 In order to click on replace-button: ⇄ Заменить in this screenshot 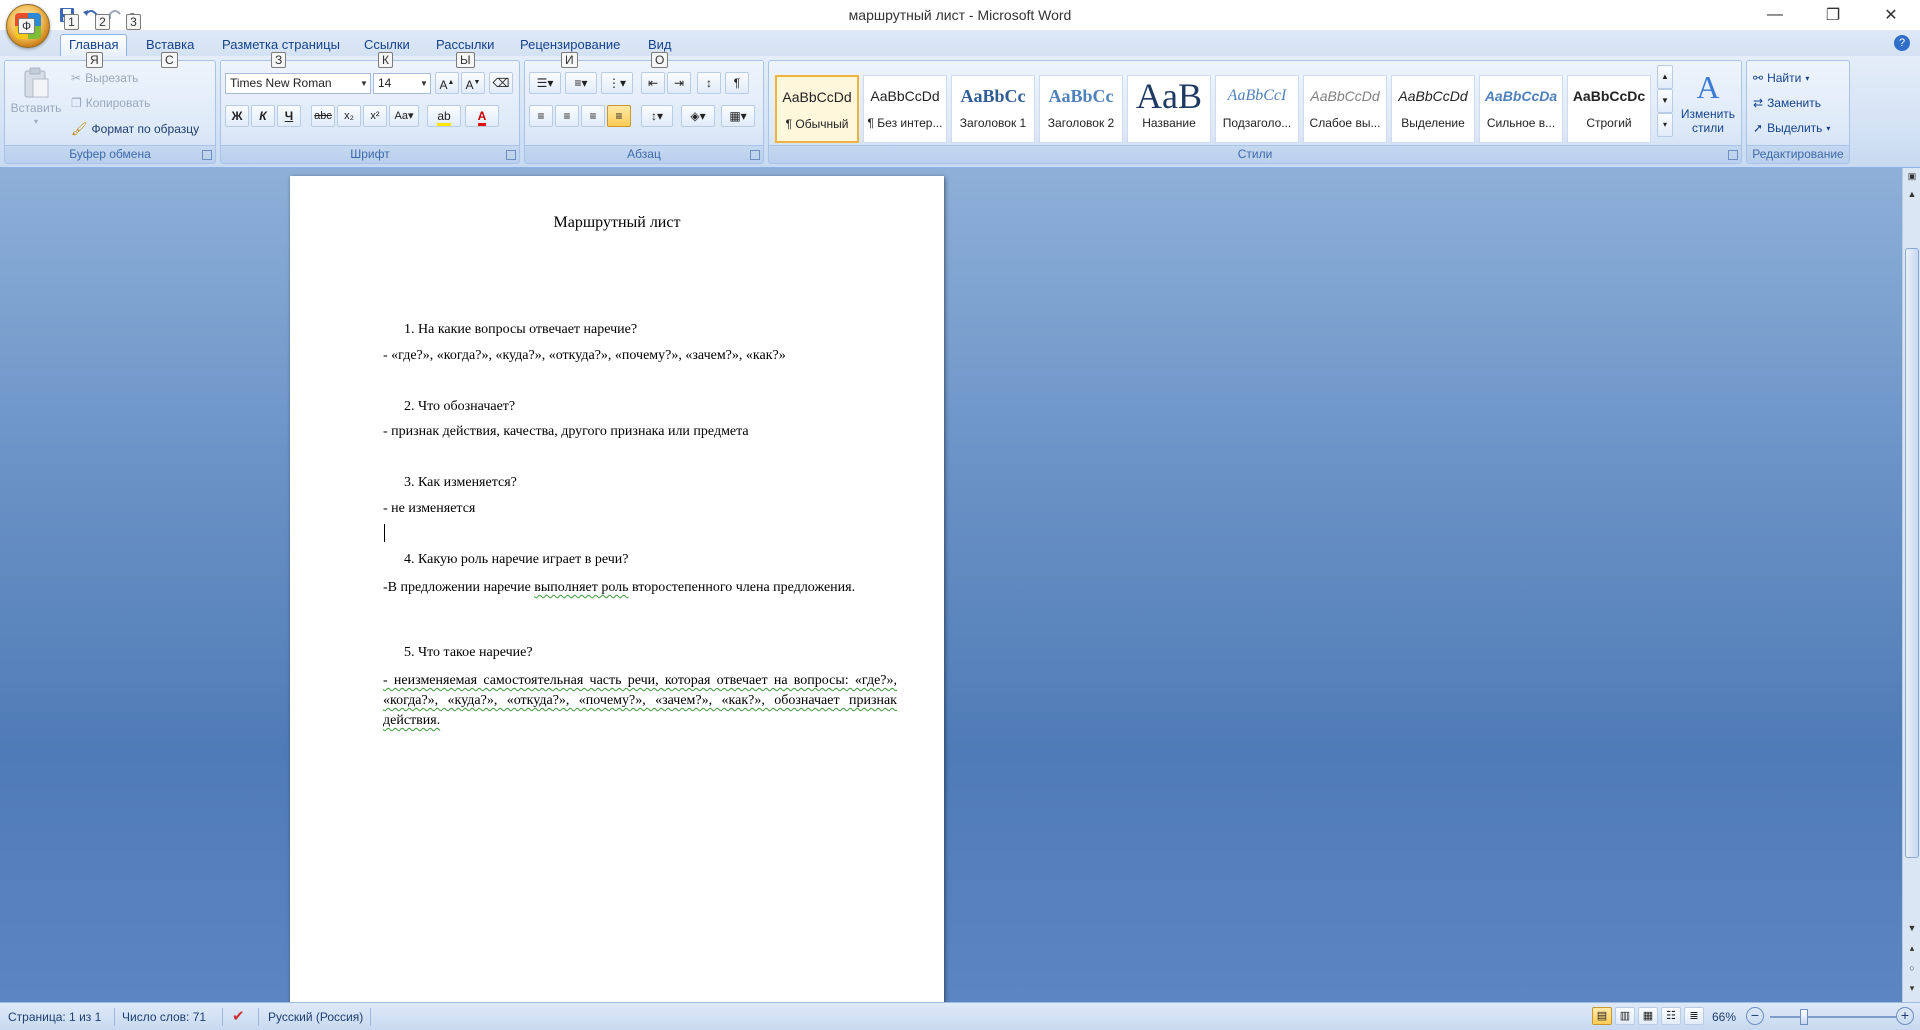, I will do `click(1787, 103)`.